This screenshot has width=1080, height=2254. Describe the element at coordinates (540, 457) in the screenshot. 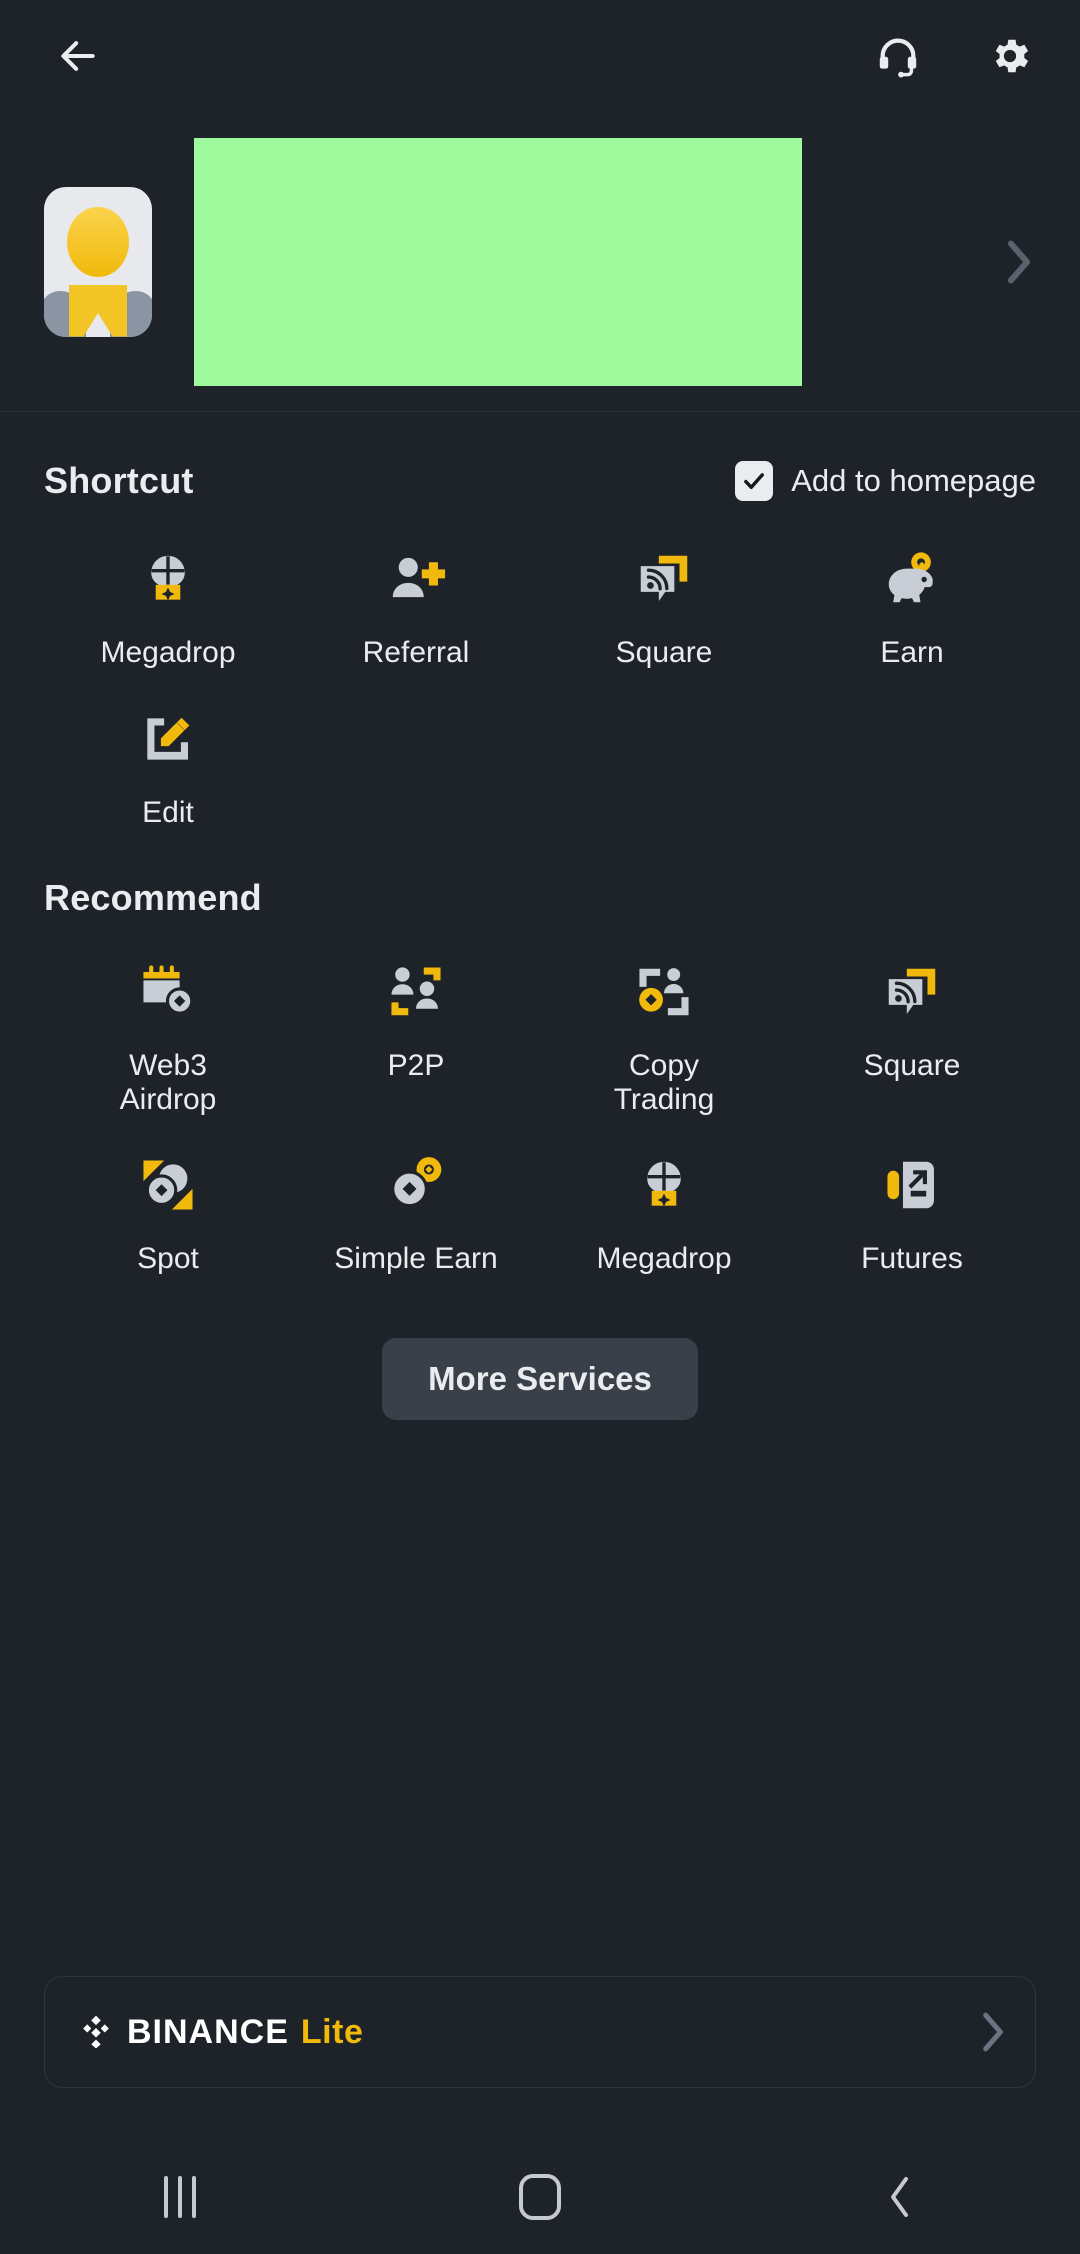

I see `shortcut-header: Shortcut Add to homepage` at that location.